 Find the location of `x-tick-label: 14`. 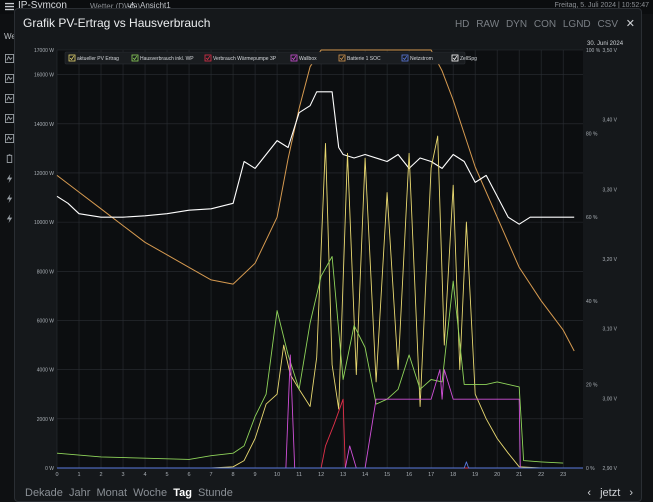

x-tick-label: 14 is located at coordinates (365, 474).